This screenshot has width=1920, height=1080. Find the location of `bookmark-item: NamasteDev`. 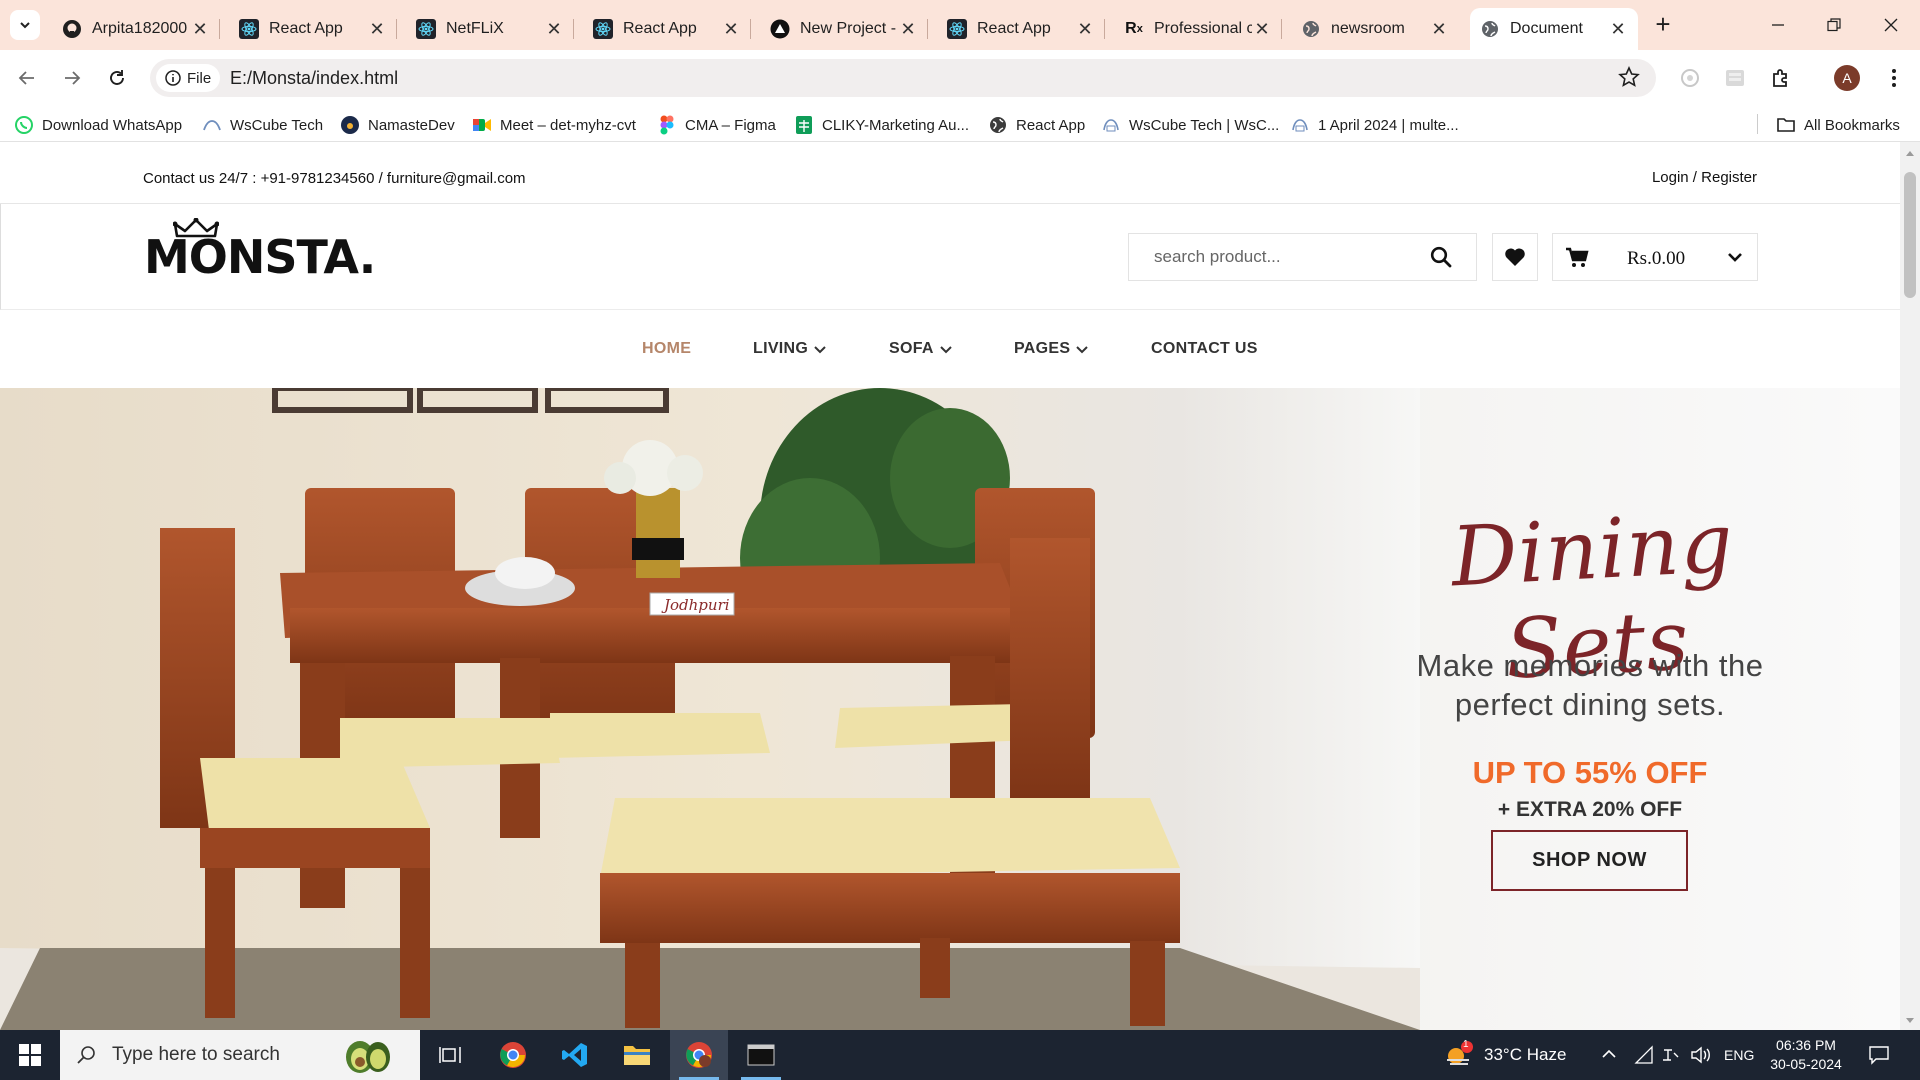

bookmark-item: NamasteDev is located at coordinates (397, 125).